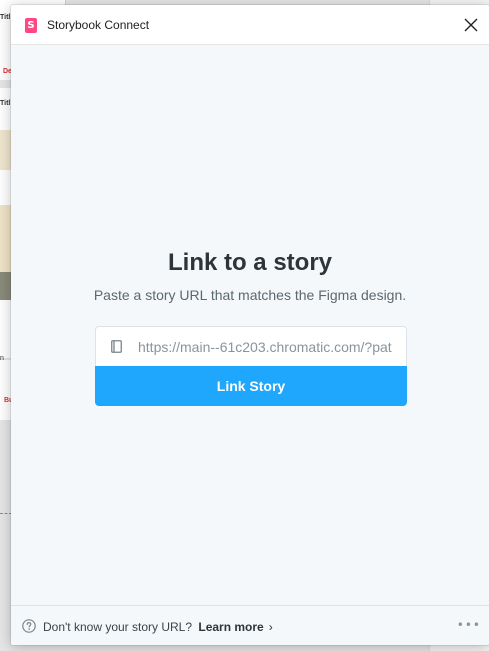  What do you see at coordinates (270, 627) in the screenshot?
I see `chevron-right-icon: ›` at bounding box center [270, 627].